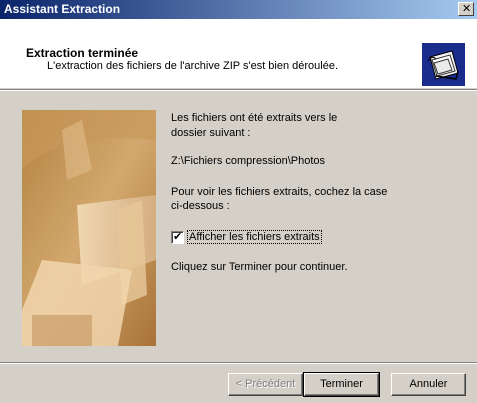 The image size is (477, 403). What do you see at coordinates (200, 206) in the screenshot?
I see `instruction-line2: ci-dessous :` at bounding box center [200, 206].